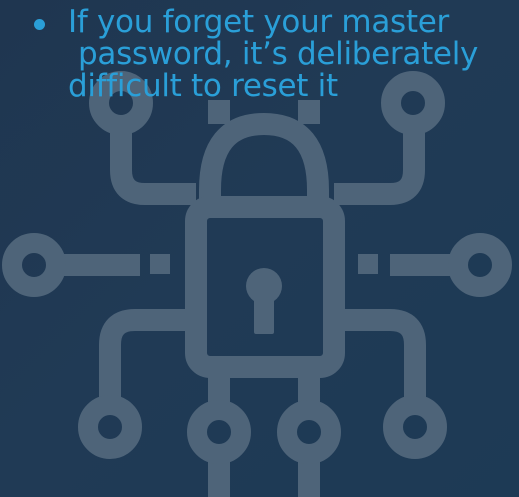 The width and height of the screenshot is (519, 497). What do you see at coordinates (415, 427) in the screenshot?
I see `node-bottom-far-right` at bounding box center [415, 427].